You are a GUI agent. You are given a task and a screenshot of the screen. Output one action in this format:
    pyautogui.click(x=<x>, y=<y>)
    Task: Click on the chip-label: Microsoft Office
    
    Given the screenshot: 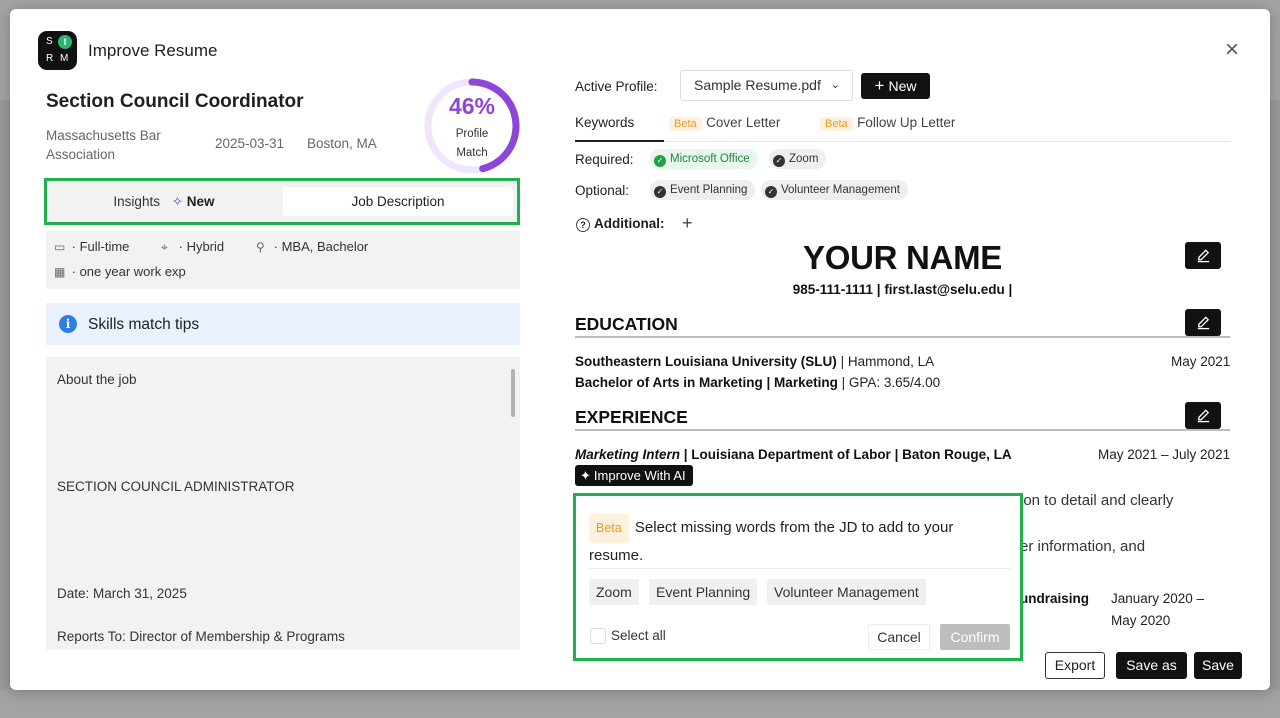 What is the action you would take?
    pyautogui.click(x=710, y=159)
    